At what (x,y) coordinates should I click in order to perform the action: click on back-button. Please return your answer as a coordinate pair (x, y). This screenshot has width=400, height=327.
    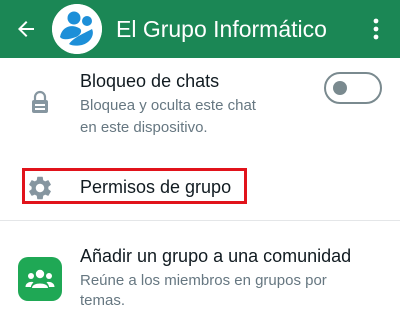
    Looking at the image, I should click on (26, 29).